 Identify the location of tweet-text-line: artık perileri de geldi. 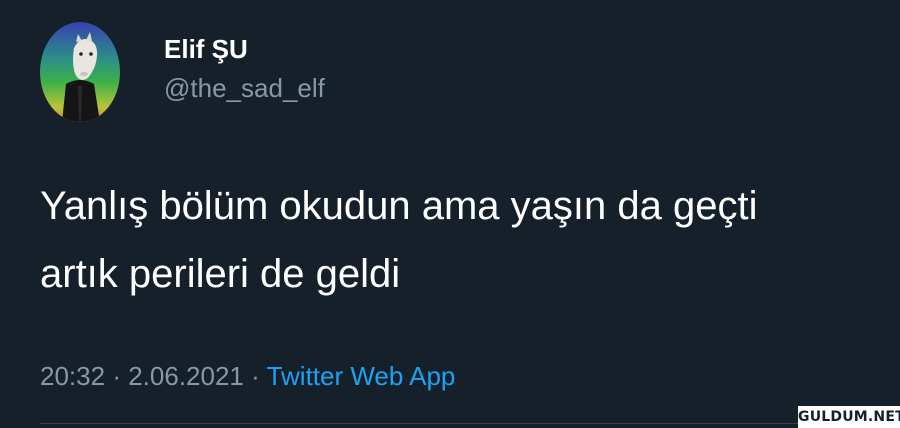
(220, 274).